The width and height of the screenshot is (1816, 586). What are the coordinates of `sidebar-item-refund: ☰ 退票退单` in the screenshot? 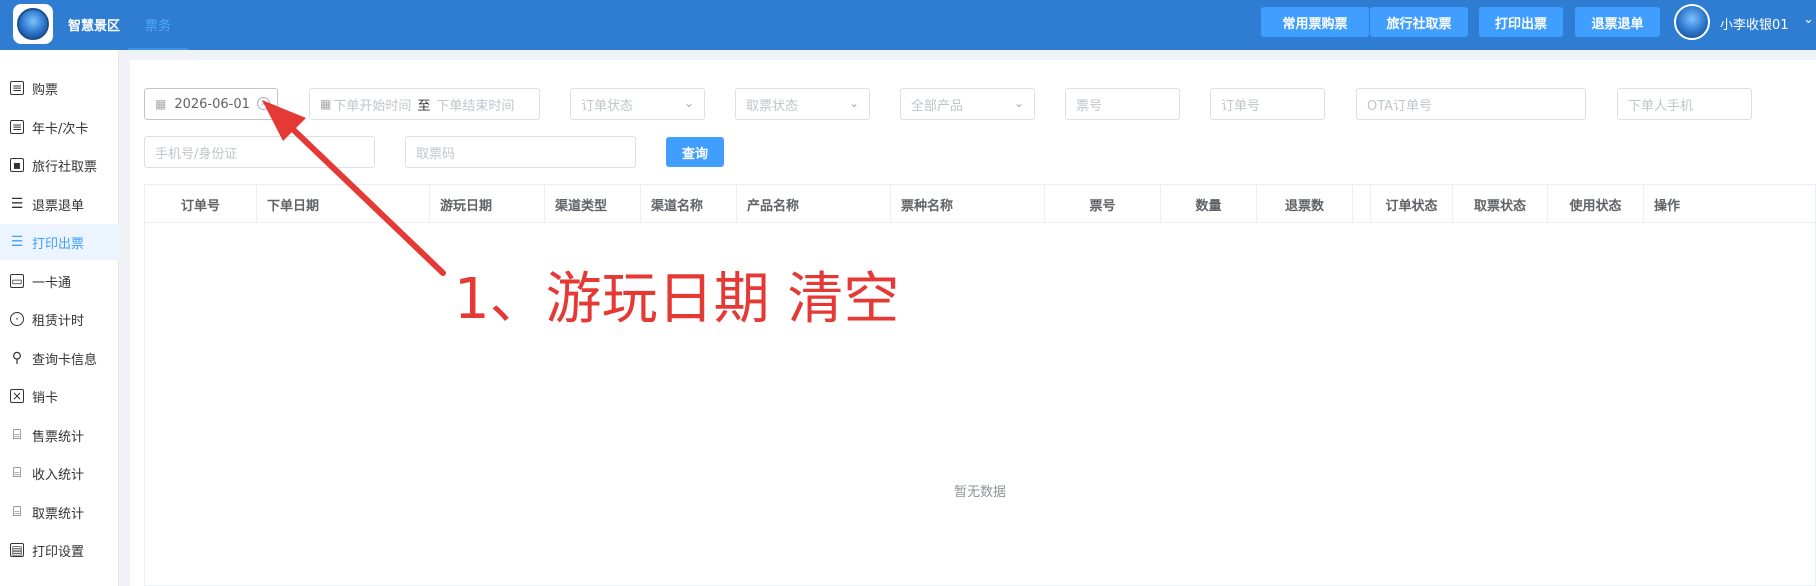 It's located at (59, 204).